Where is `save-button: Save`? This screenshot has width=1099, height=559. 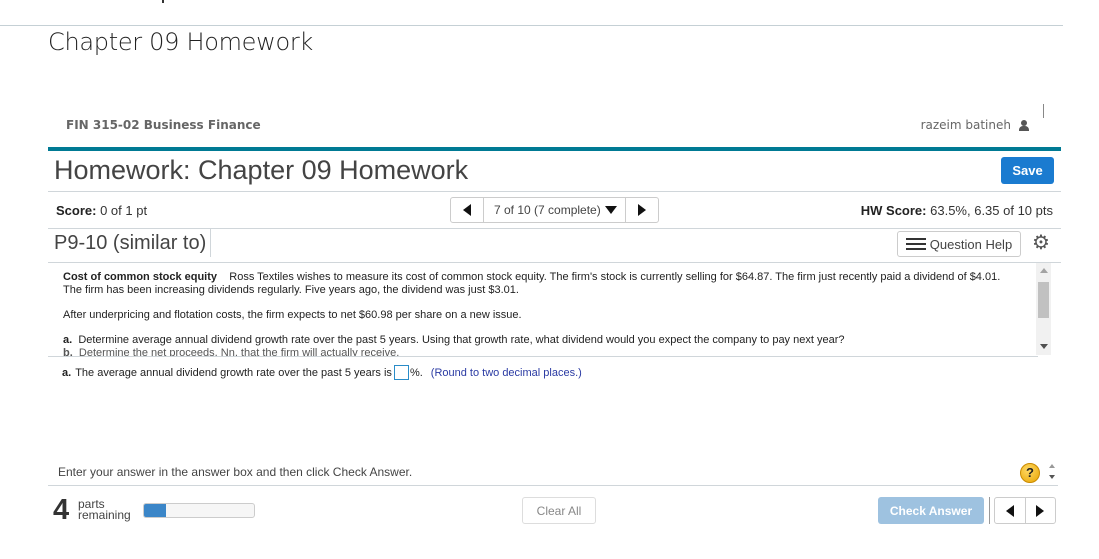 save-button: Save is located at coordinates (1027, 170).